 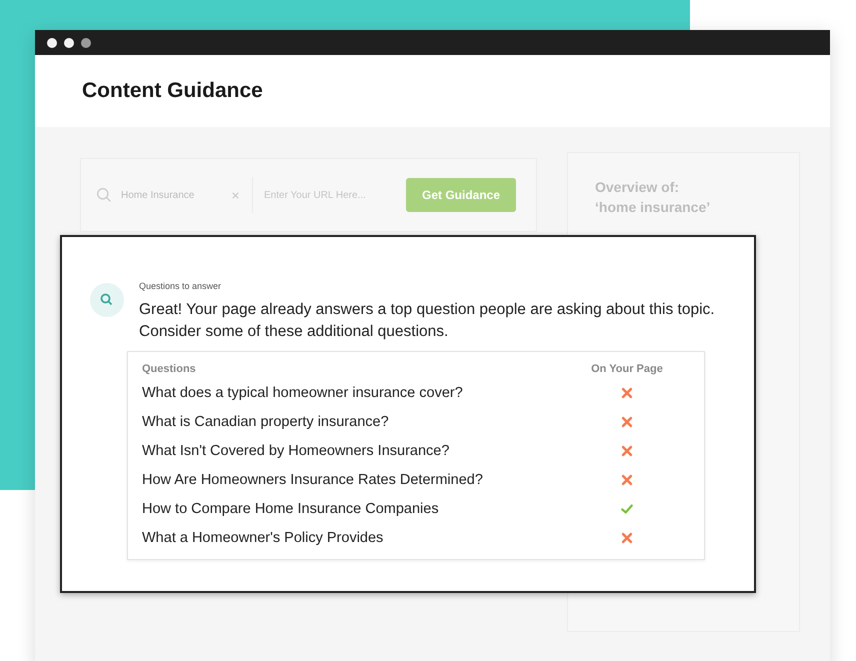 What do you see at coordinates (180, 286) in the screenshot?
I see `section-label: Questions to answer` at bounding box center [180, 286].